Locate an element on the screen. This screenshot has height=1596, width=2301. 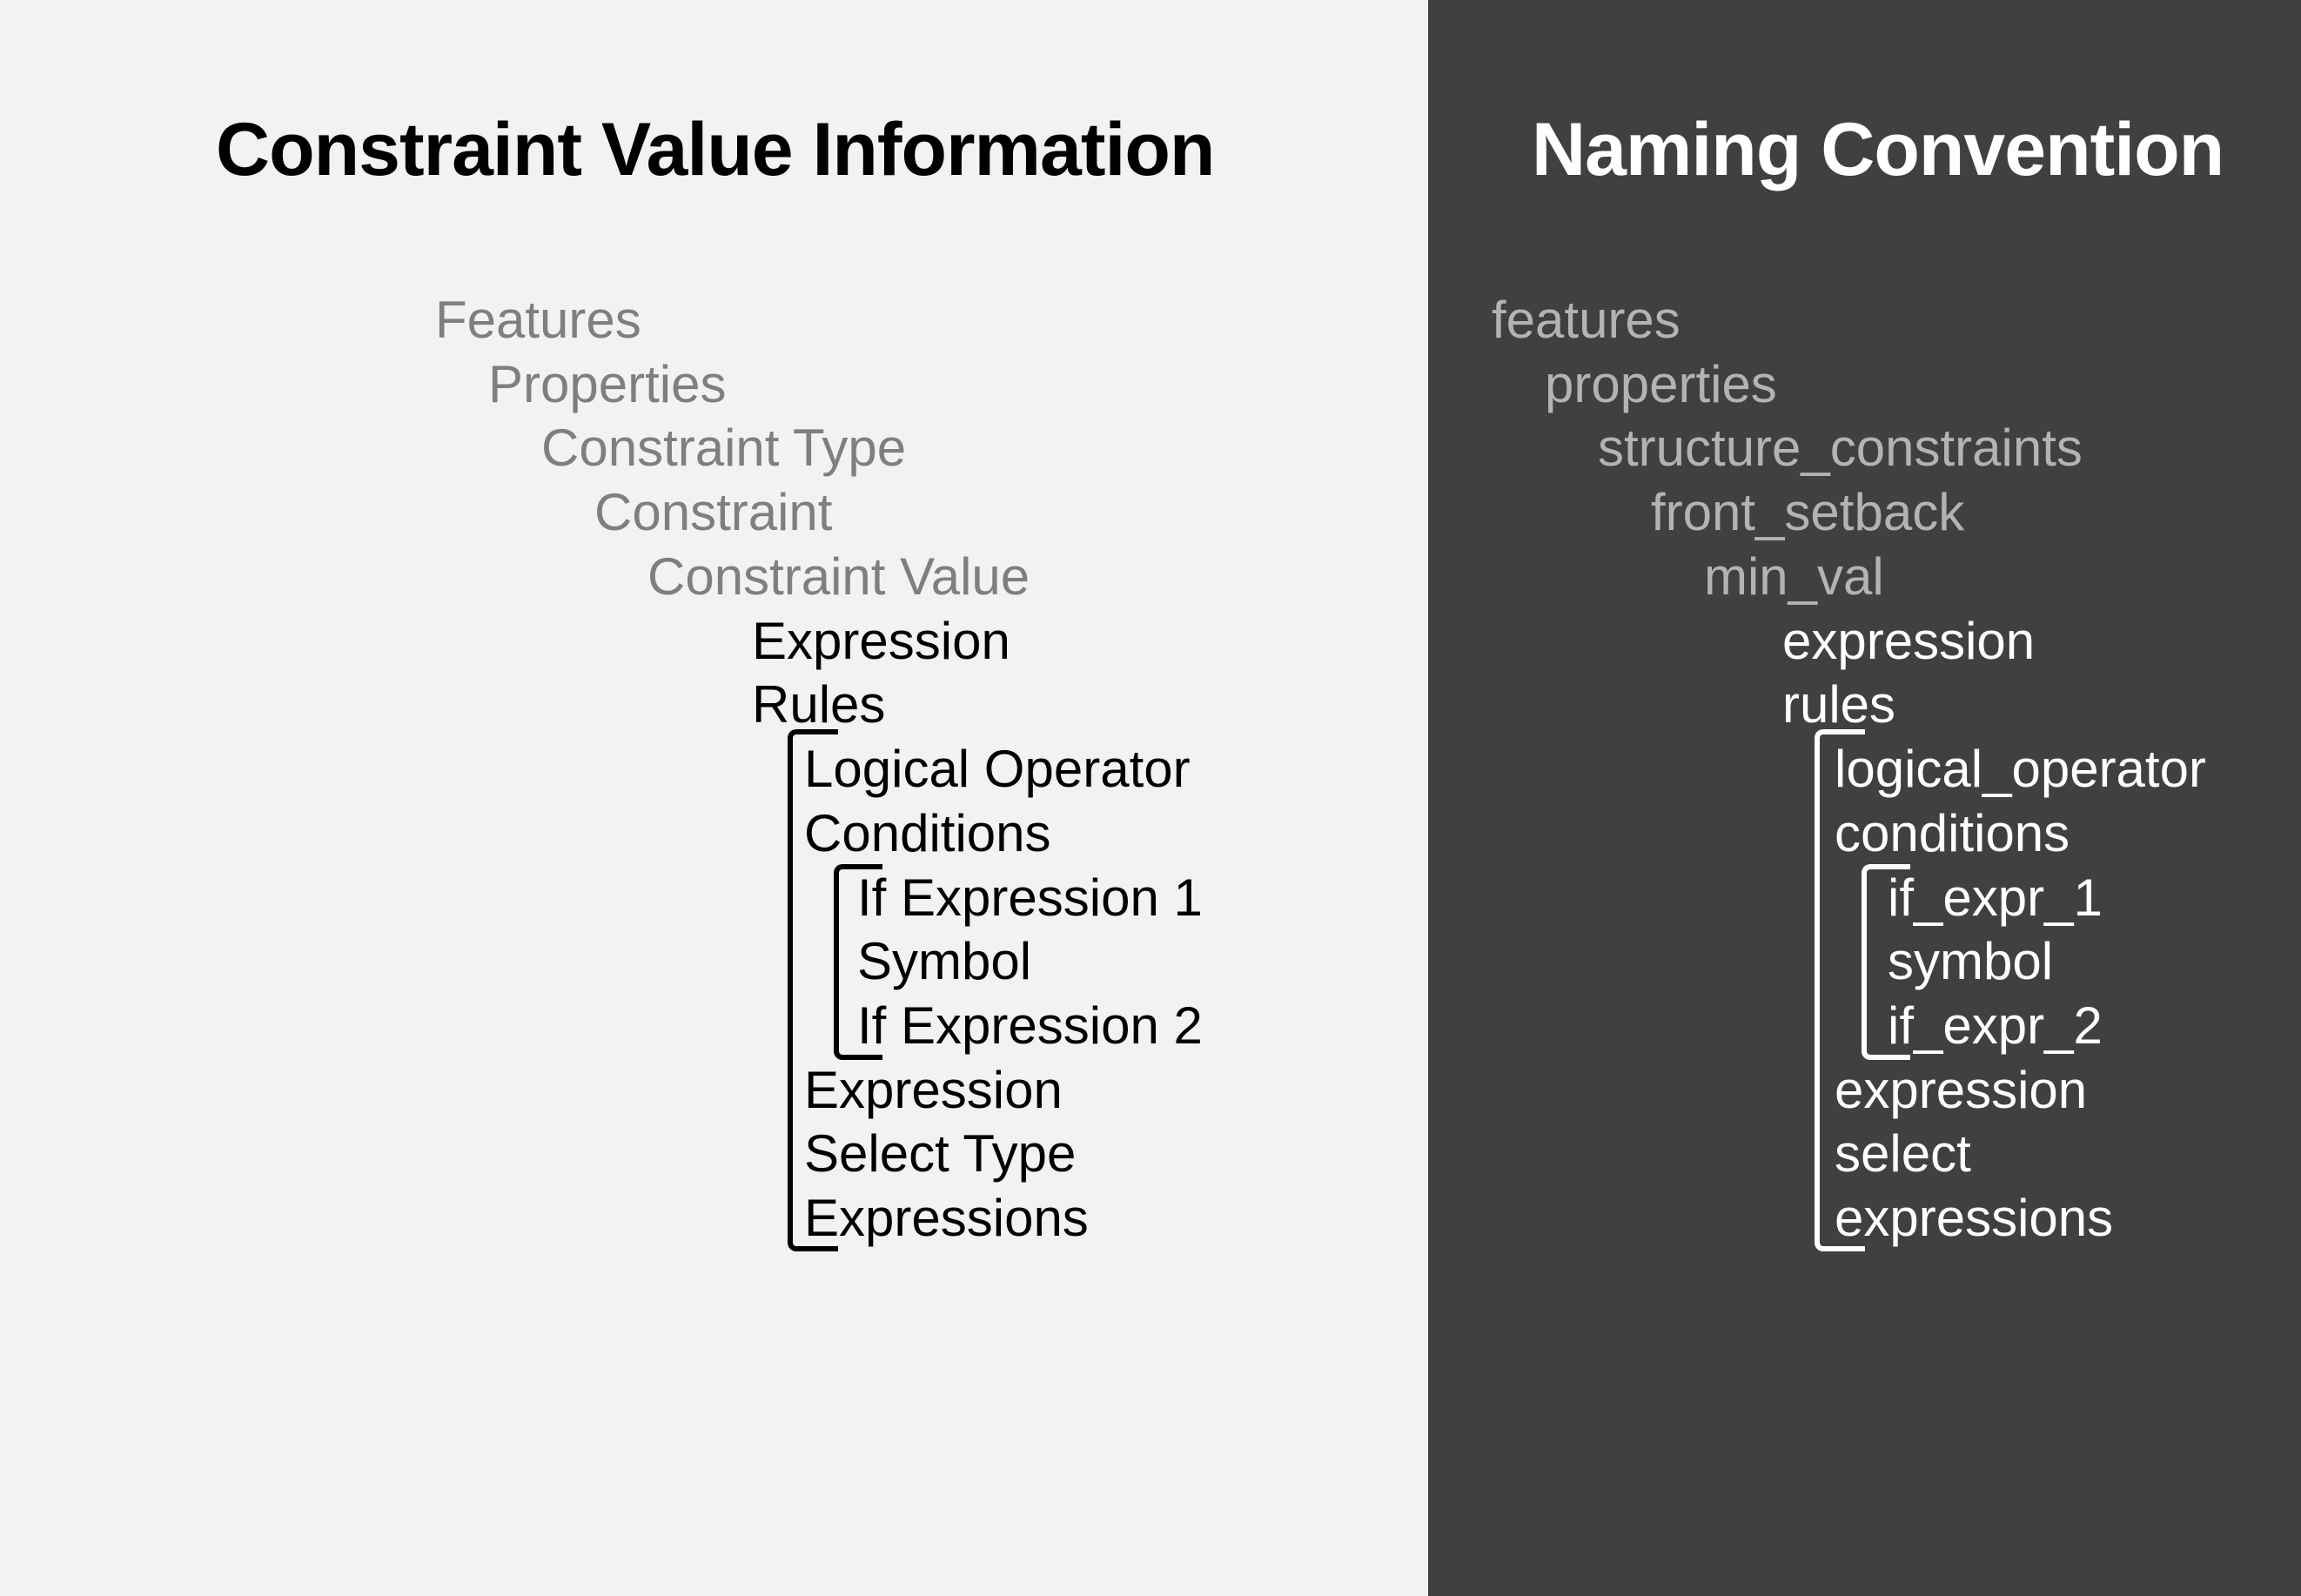
naming-convention-title: Naming Convention is located at coordinates (1878, 150).